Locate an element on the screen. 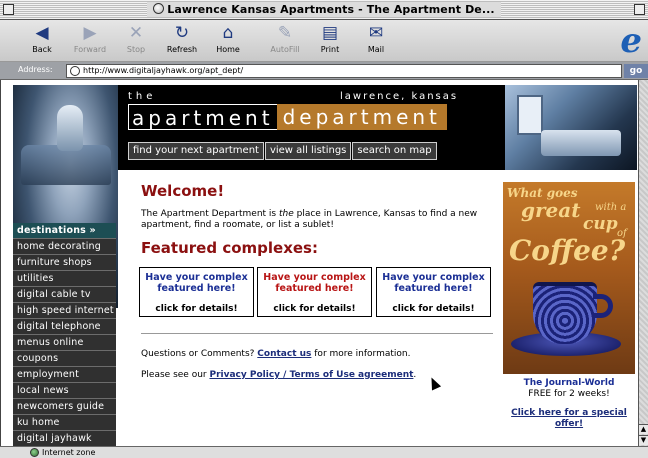  sidebar-item-ku-home: ku home is located at coordinates (64, 423).